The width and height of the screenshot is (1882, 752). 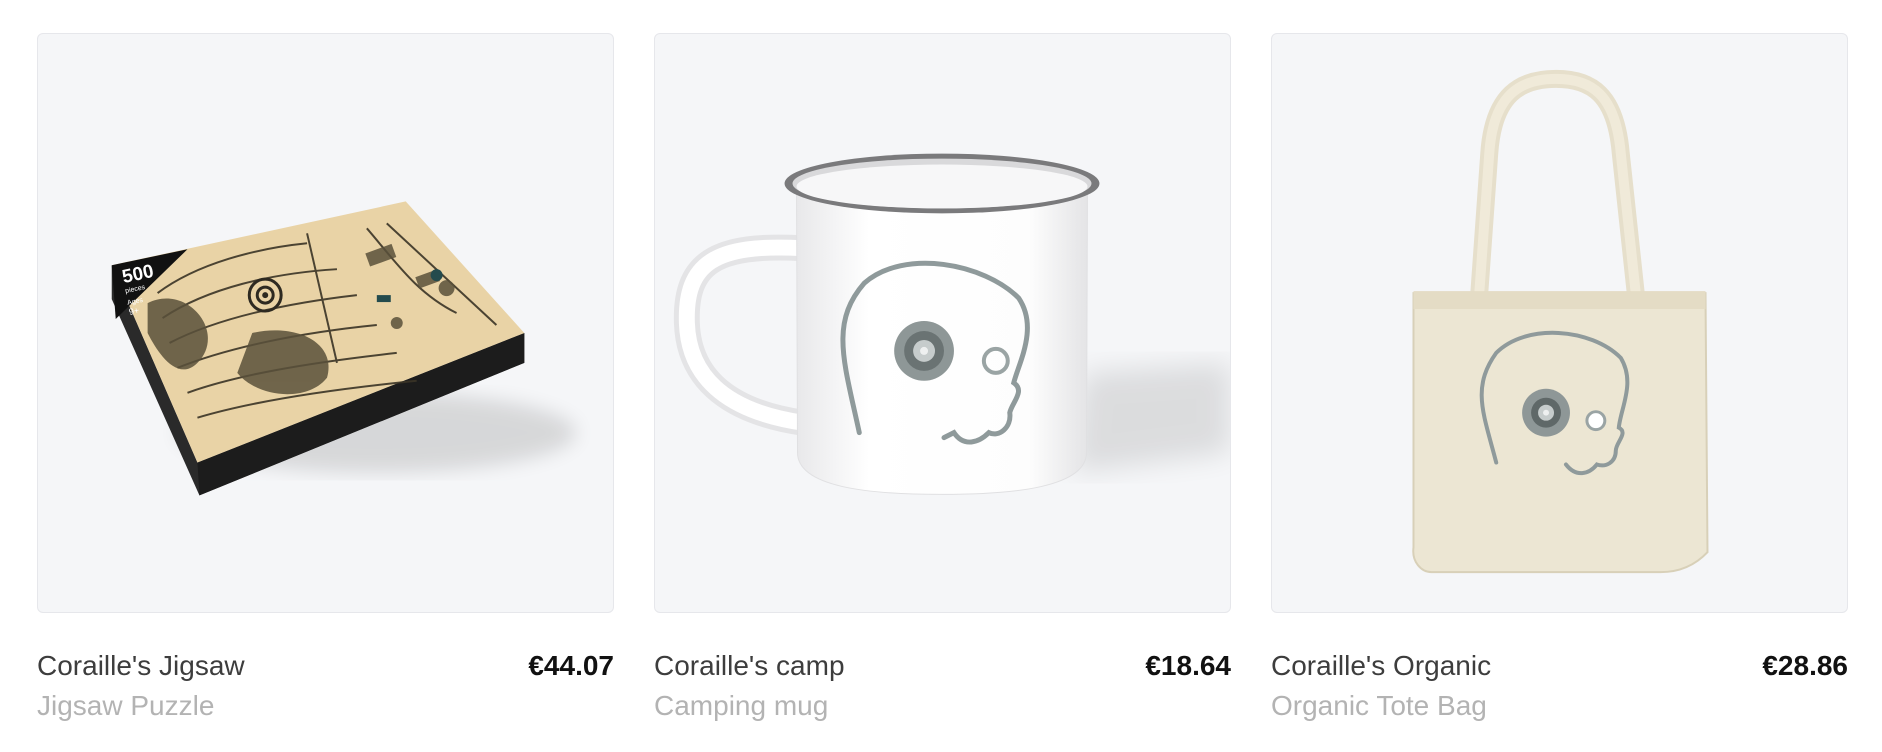 I want to click on camping-mug-image, so click(x=951, y=324).